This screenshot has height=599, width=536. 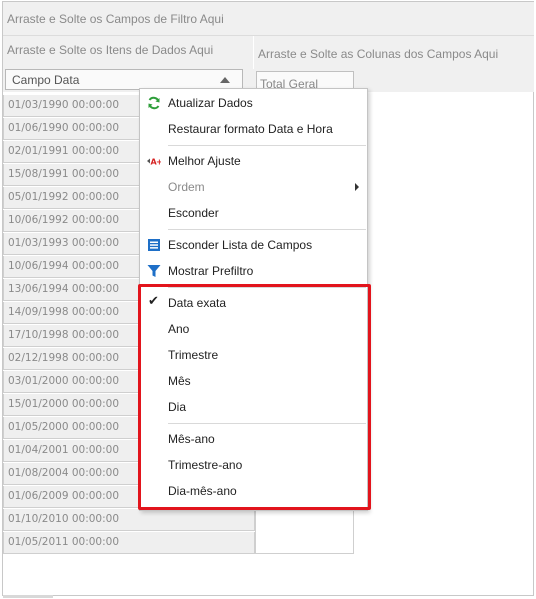 I want to click on filter-area-hint: Arraste e Solte os Campos de Filtro Aqui, so click(x=115, y=19).